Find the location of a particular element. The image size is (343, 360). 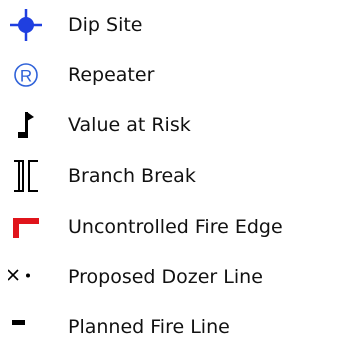

repeater-icon: R is located at coordinates (26, 75).